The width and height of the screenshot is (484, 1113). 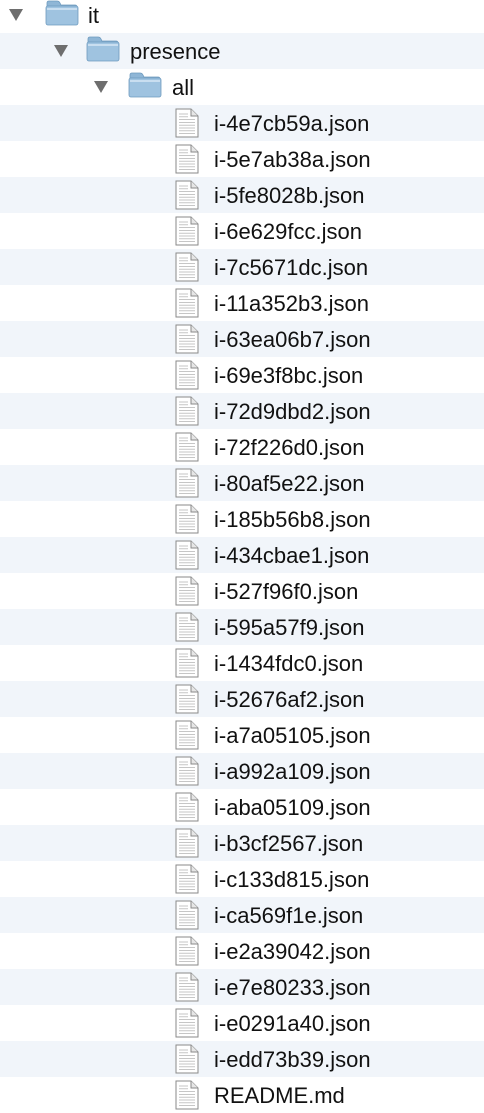 I want to click on file-name: i-52676af2.json, so click(x=289, y=699).